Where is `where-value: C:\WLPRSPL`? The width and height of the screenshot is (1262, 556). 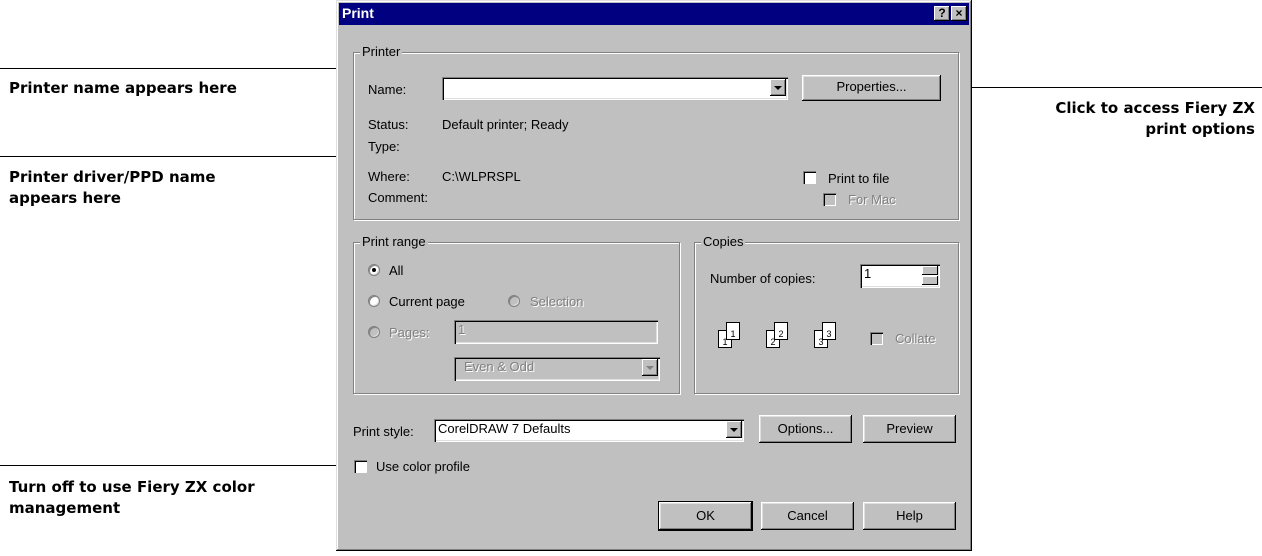 where-value: C:\WLPRSPL is located at coordinates (481, 176).